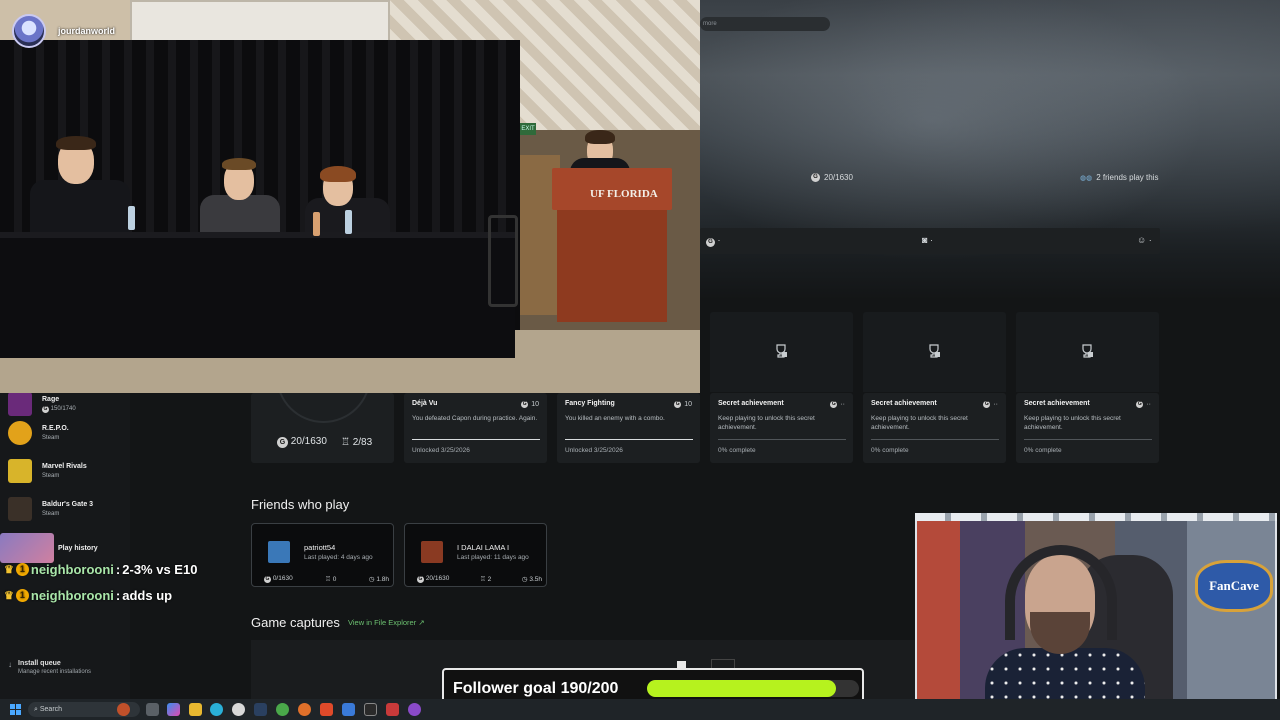 This screenshot has height=720, width=1280. What do you see at coordinates (63, 408) in the screenshot?
I see `sidebar-item-sub-text: 150/1740` at bounding box center [63, 408].